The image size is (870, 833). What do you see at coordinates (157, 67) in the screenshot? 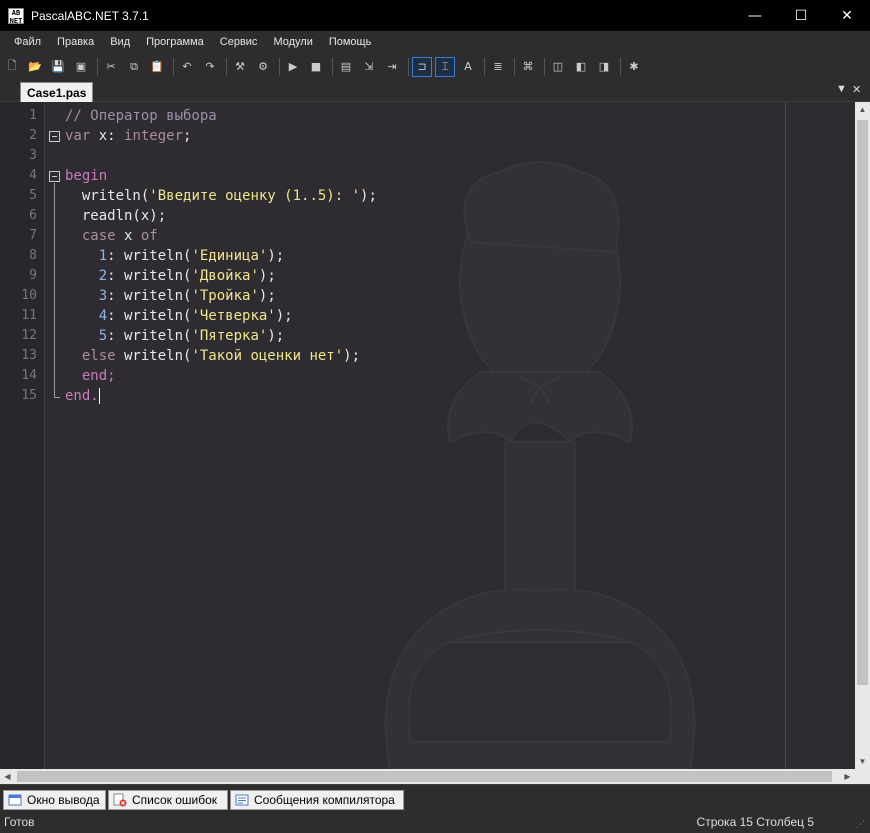
I see `paste-icon: 📋` at bounding box center [157, 67].